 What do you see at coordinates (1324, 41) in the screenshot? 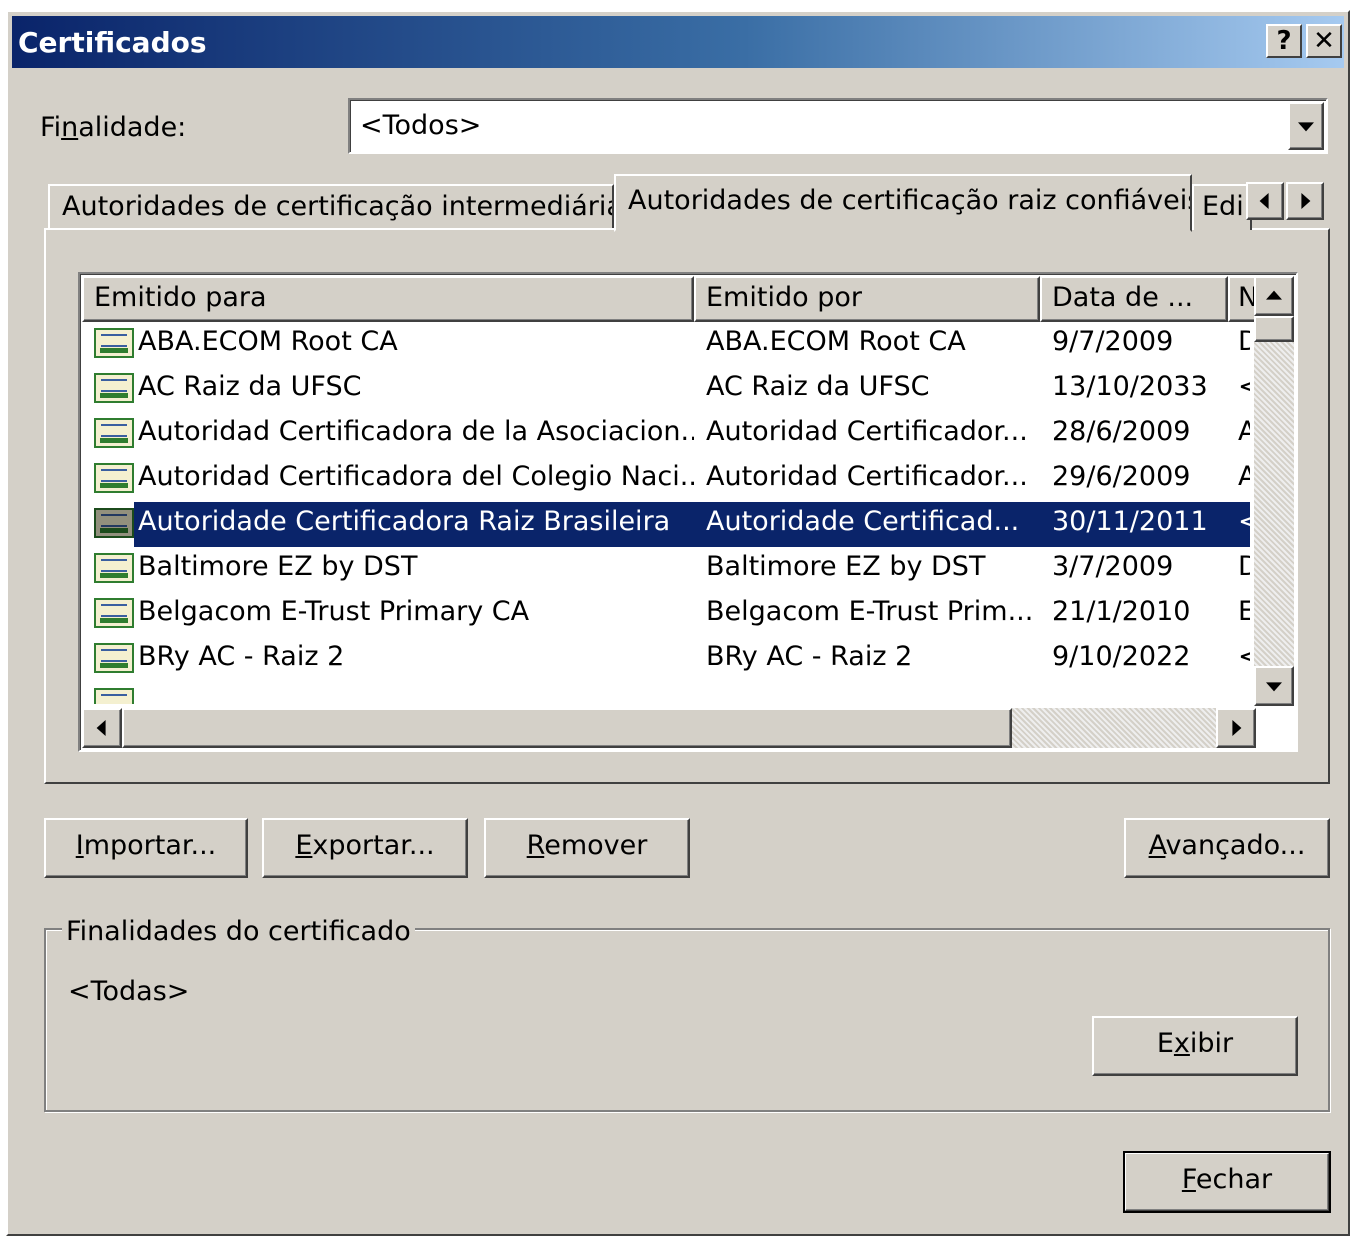
I see `close-window-button: ✕` at bounding box center [1324, 41].